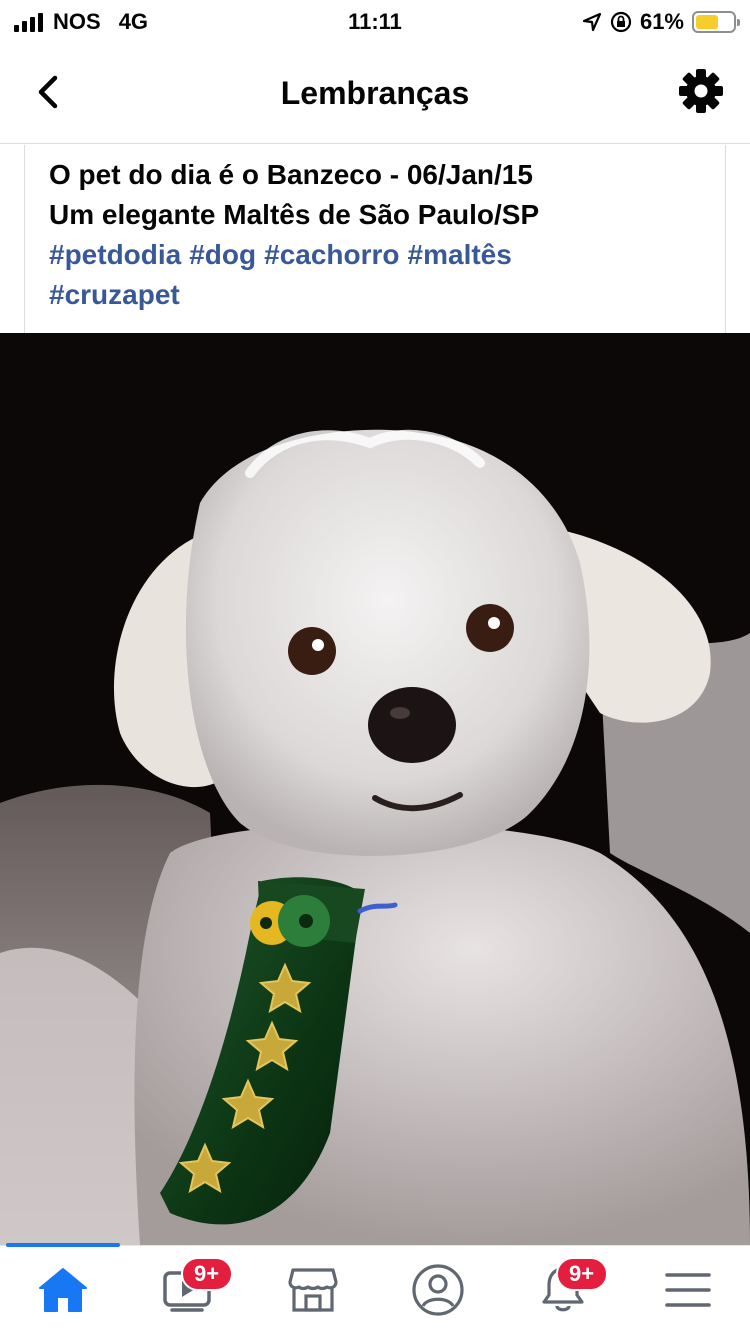 The height and width of the screenshot is (1334, 750). I want to click on nav-watch: 9+, so click(193, 1290).